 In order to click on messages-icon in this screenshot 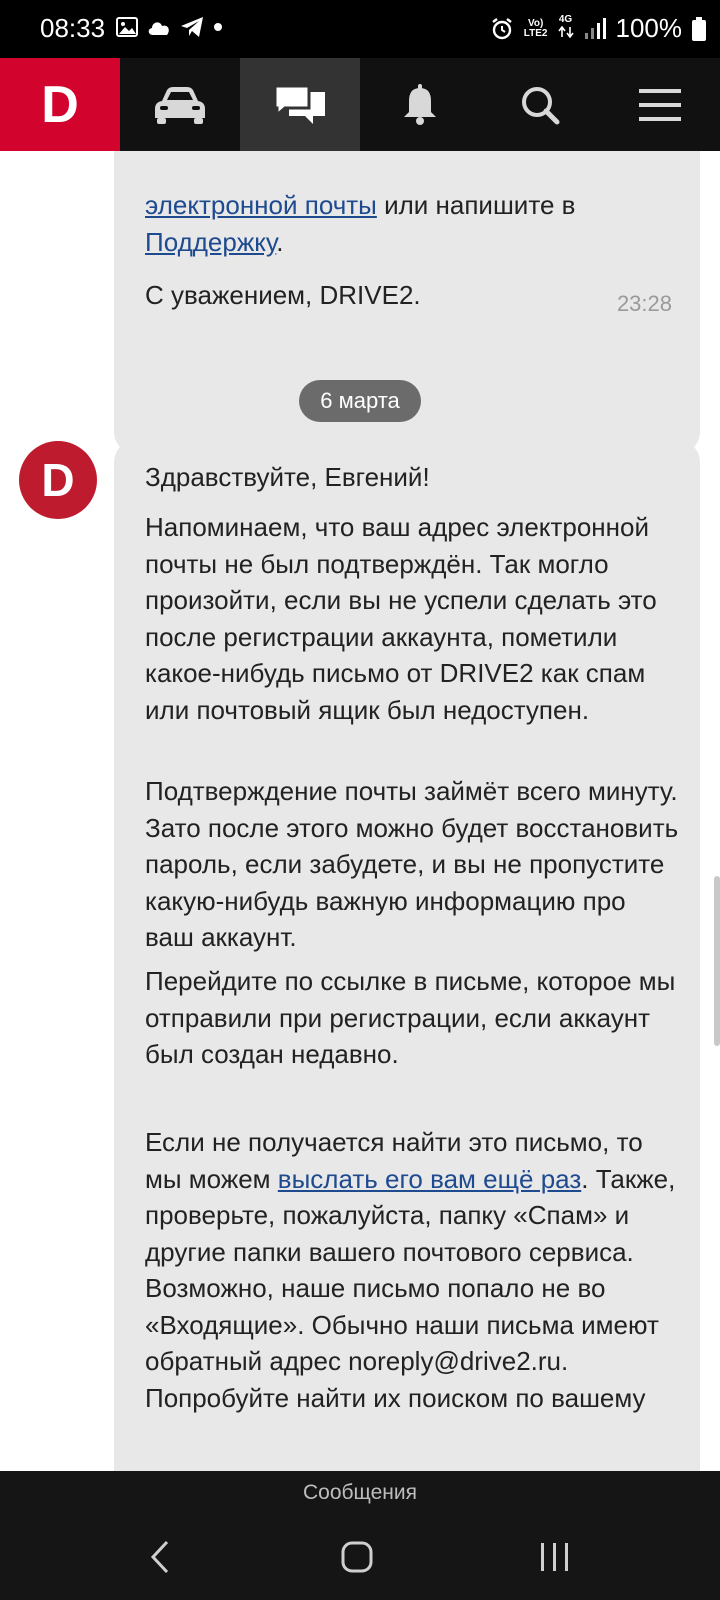, I will do `click(299, 104)`.